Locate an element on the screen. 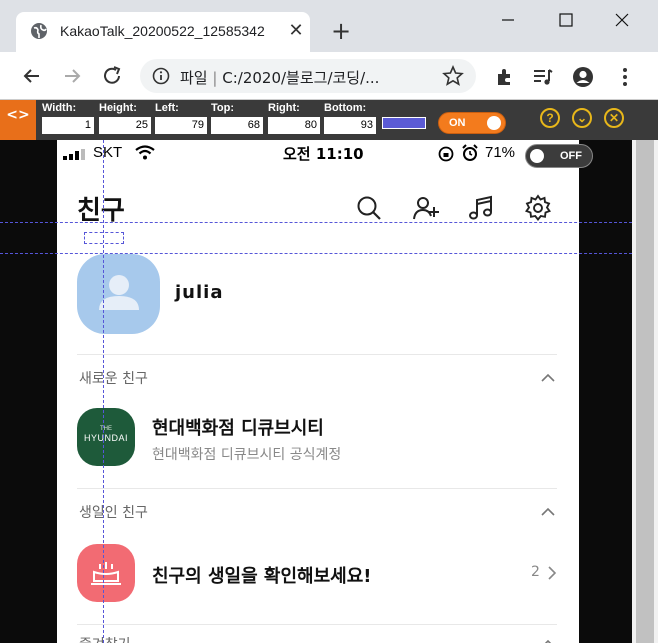  width-field: Width: 1 is located at coordinates (68, 118).